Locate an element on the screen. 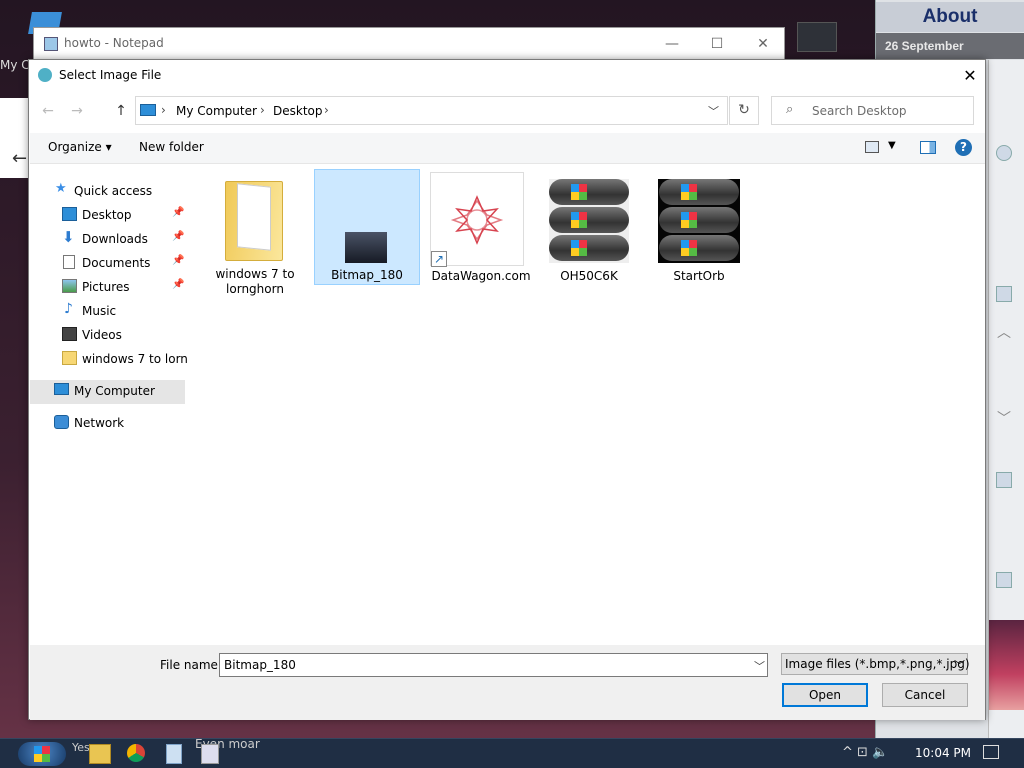 The height and width of the screenshot is (768, 1024). nav-item-downloads: ⬇ Downloads 📌 is located at coordinates (142, 239).